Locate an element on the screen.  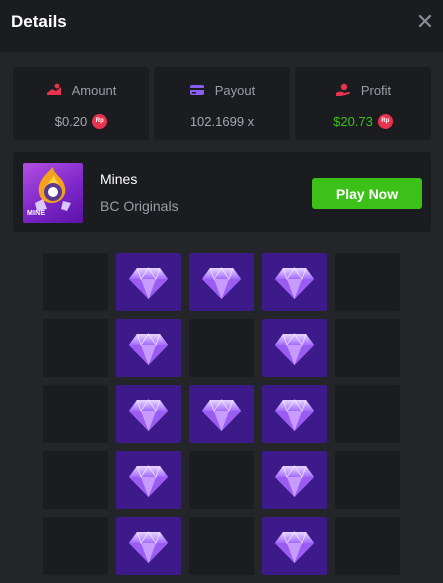
stat-value: 102.1699 x is located at coordinates (222, 121).